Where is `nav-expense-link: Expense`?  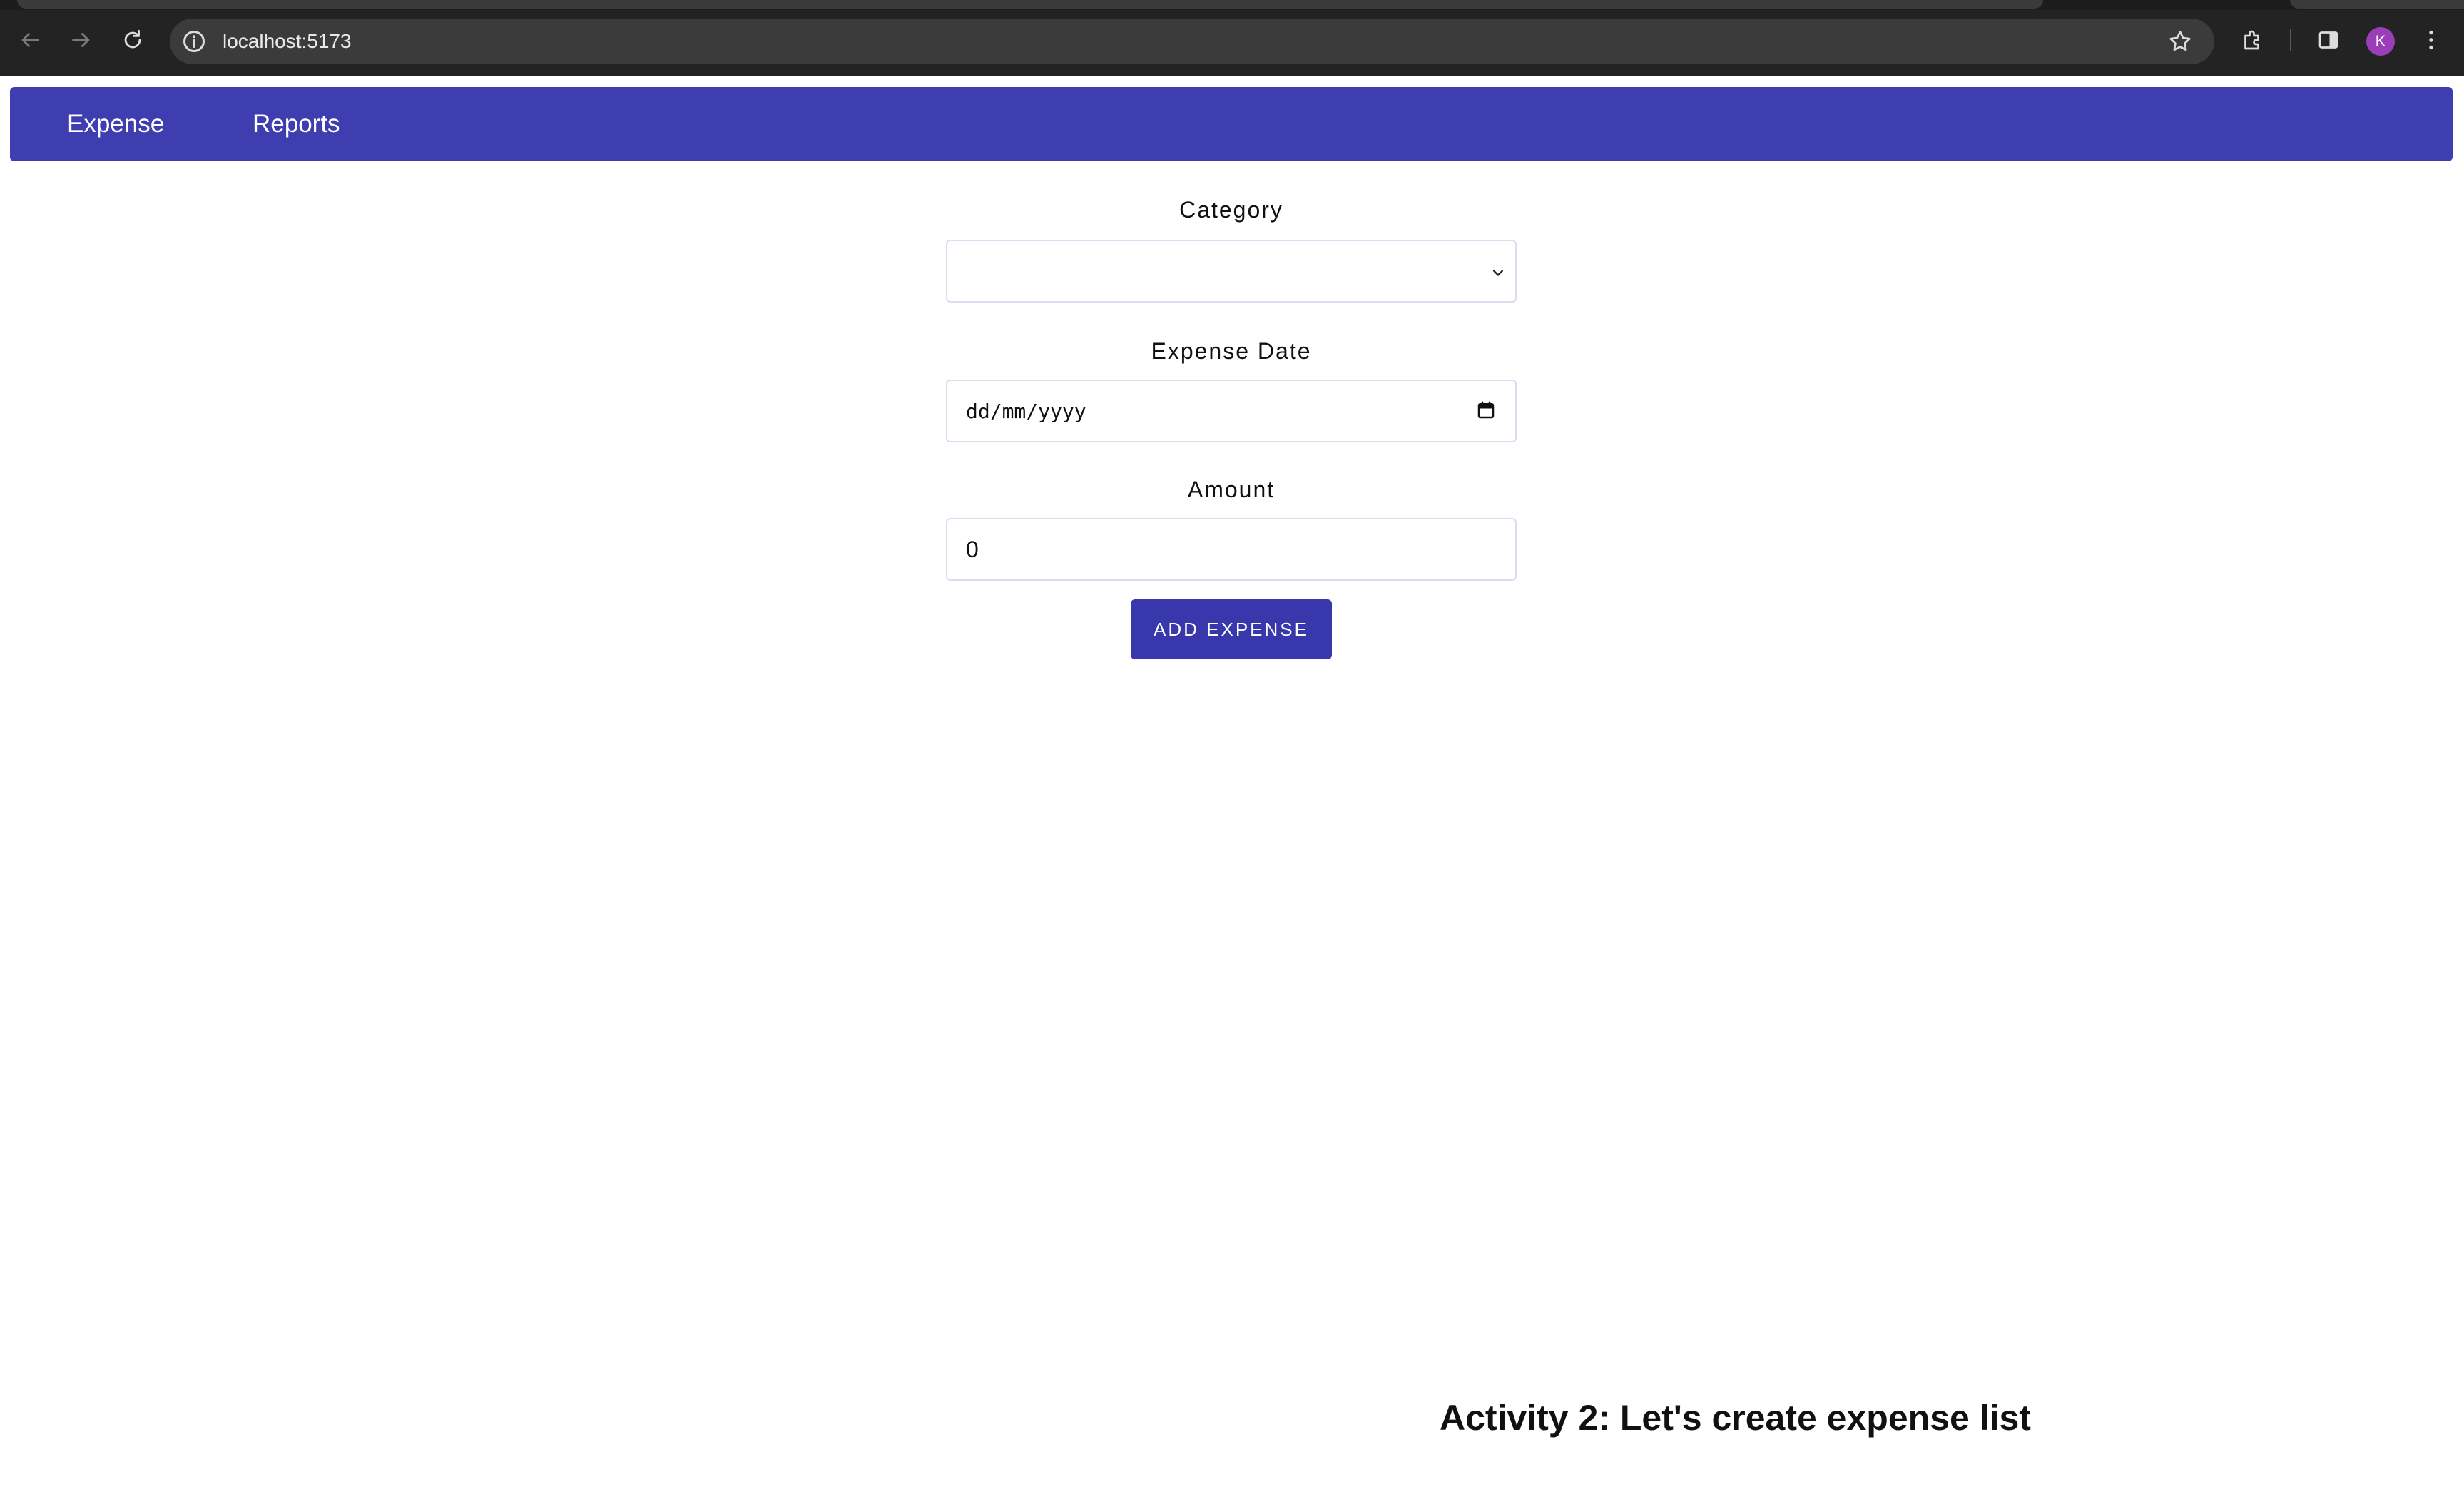
nav-expense-link: Expense is located at coordinates (115, 124).